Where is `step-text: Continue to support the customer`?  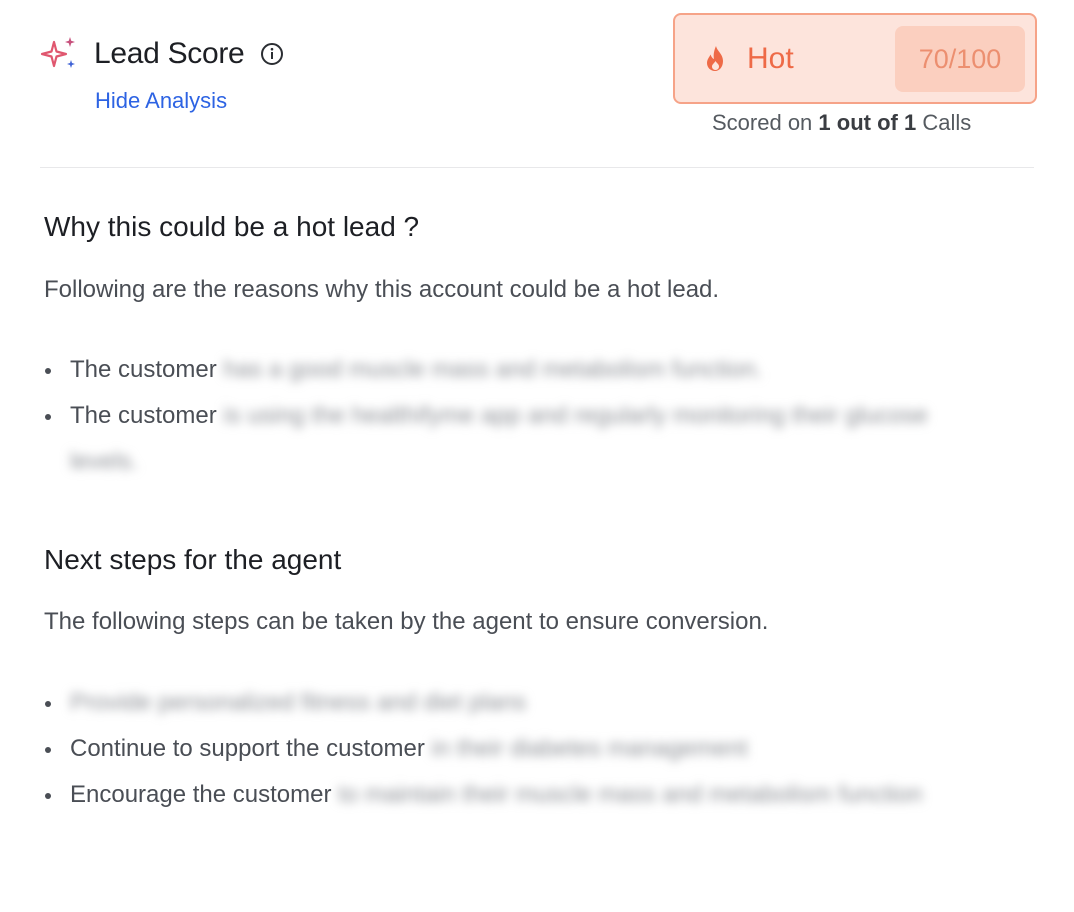 step-text: Continue to support the customer is located at coordinates (247, 748).